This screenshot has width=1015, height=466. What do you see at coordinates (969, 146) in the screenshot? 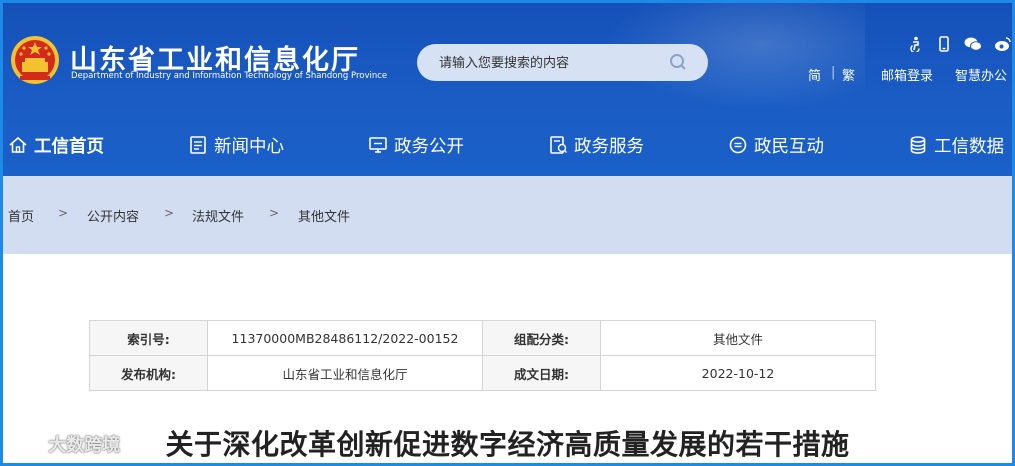
I see `nav-data-label: 工信数据` at bounding box center [969, 146].